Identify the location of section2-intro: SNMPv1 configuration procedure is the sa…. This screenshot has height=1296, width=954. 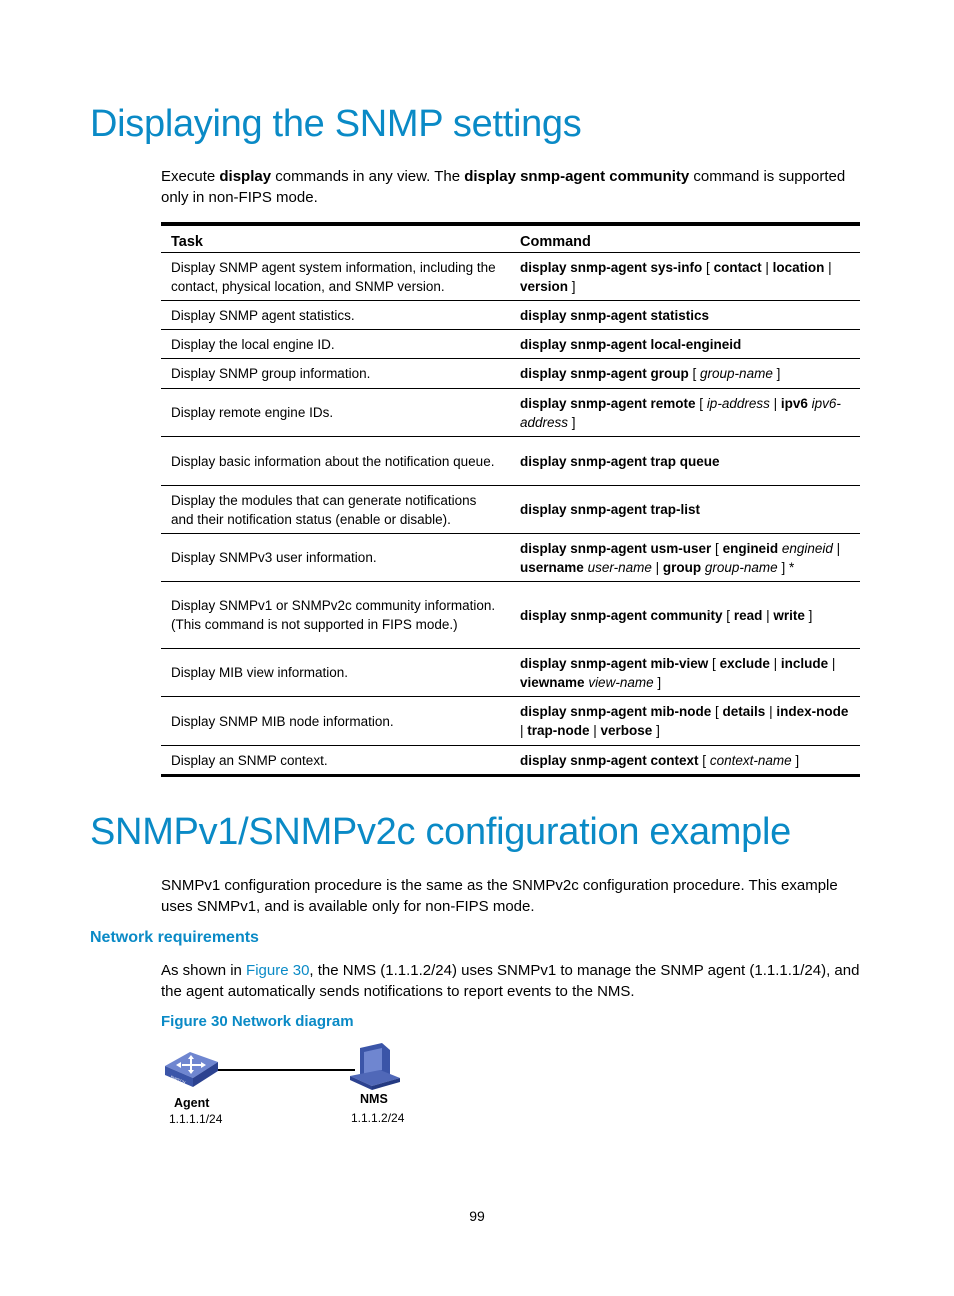
(499, 896).